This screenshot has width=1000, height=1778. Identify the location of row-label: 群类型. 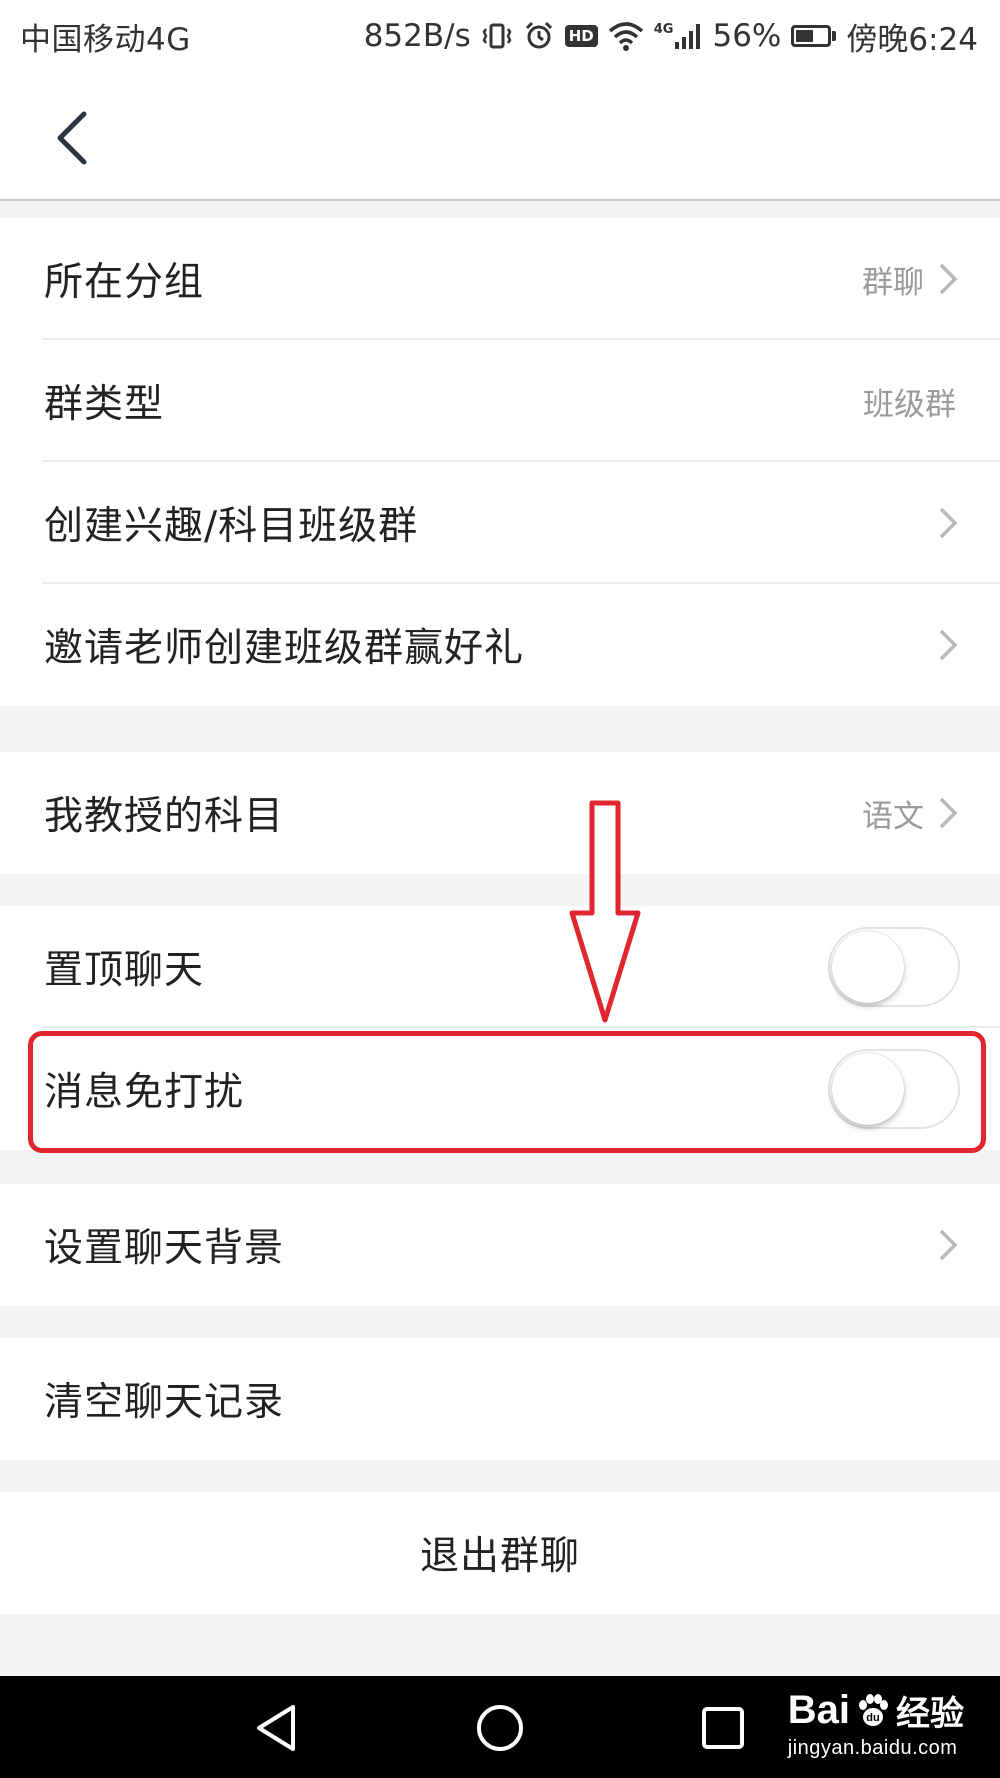
(104, 404).